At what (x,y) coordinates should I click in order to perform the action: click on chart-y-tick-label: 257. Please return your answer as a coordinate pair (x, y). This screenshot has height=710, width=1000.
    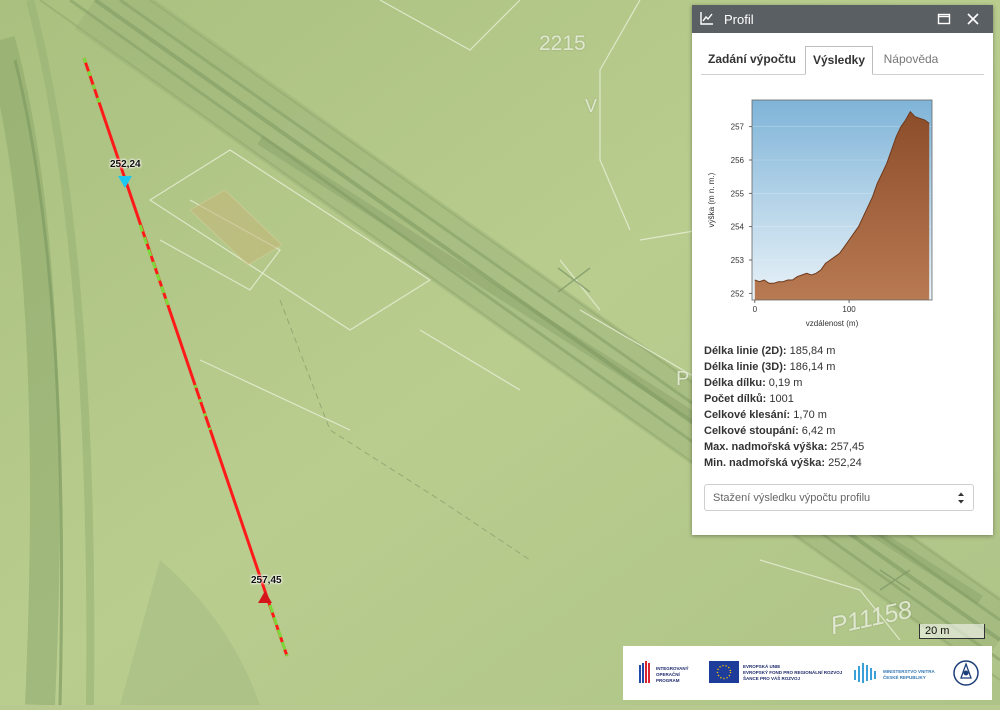
    Looking at the image, I should click on (738, 127).